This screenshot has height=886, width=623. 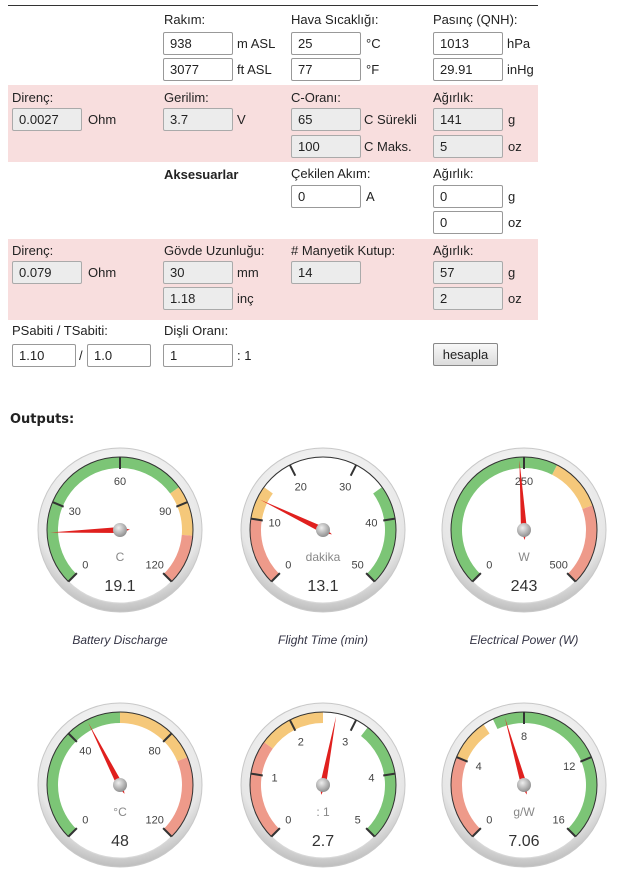 What do you see at coordinates (358, 821) in the screenshot?
I see `gauge-tick-label: 5` at bounding box center [358, 821].